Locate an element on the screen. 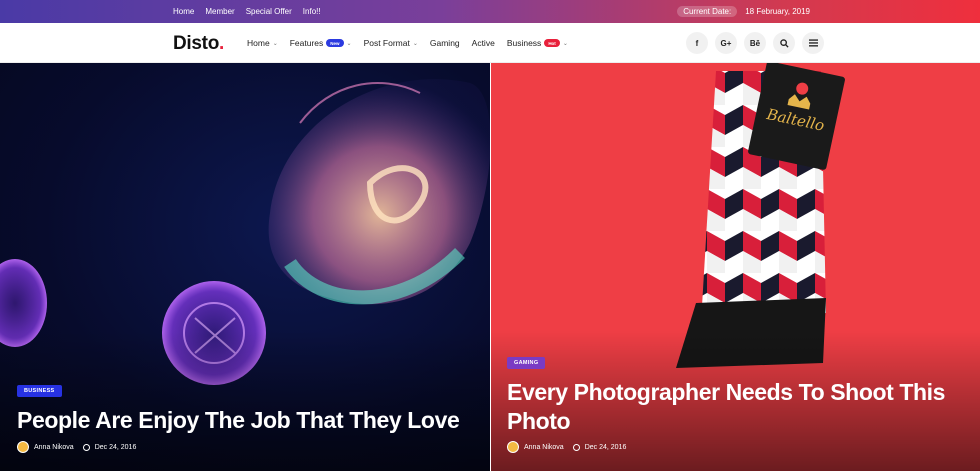 The width and height of the screenshot is (980, 471). hot-badge: Hot is located at coordinates (552, 43).